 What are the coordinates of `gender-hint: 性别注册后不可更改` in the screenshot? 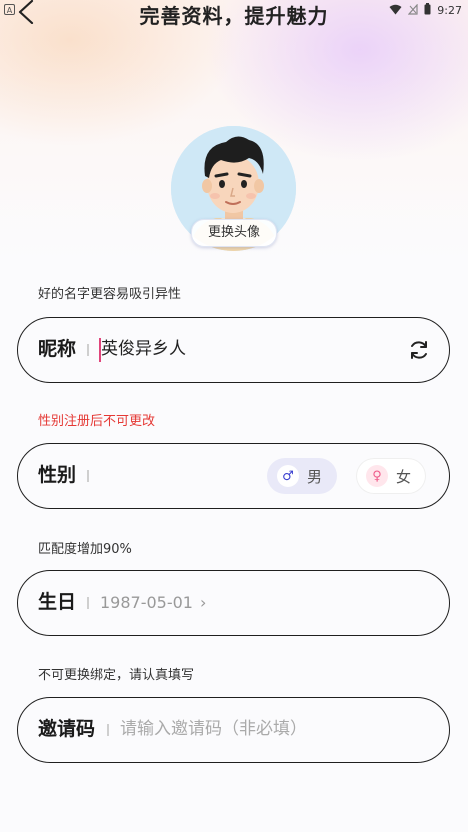 It's located at (97, 421).